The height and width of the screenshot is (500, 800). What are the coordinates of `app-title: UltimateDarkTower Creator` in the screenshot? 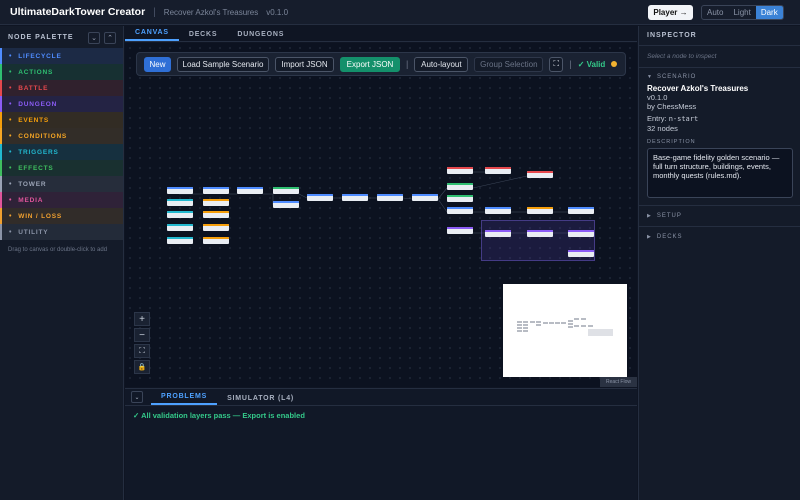 It's located at (78, 12).